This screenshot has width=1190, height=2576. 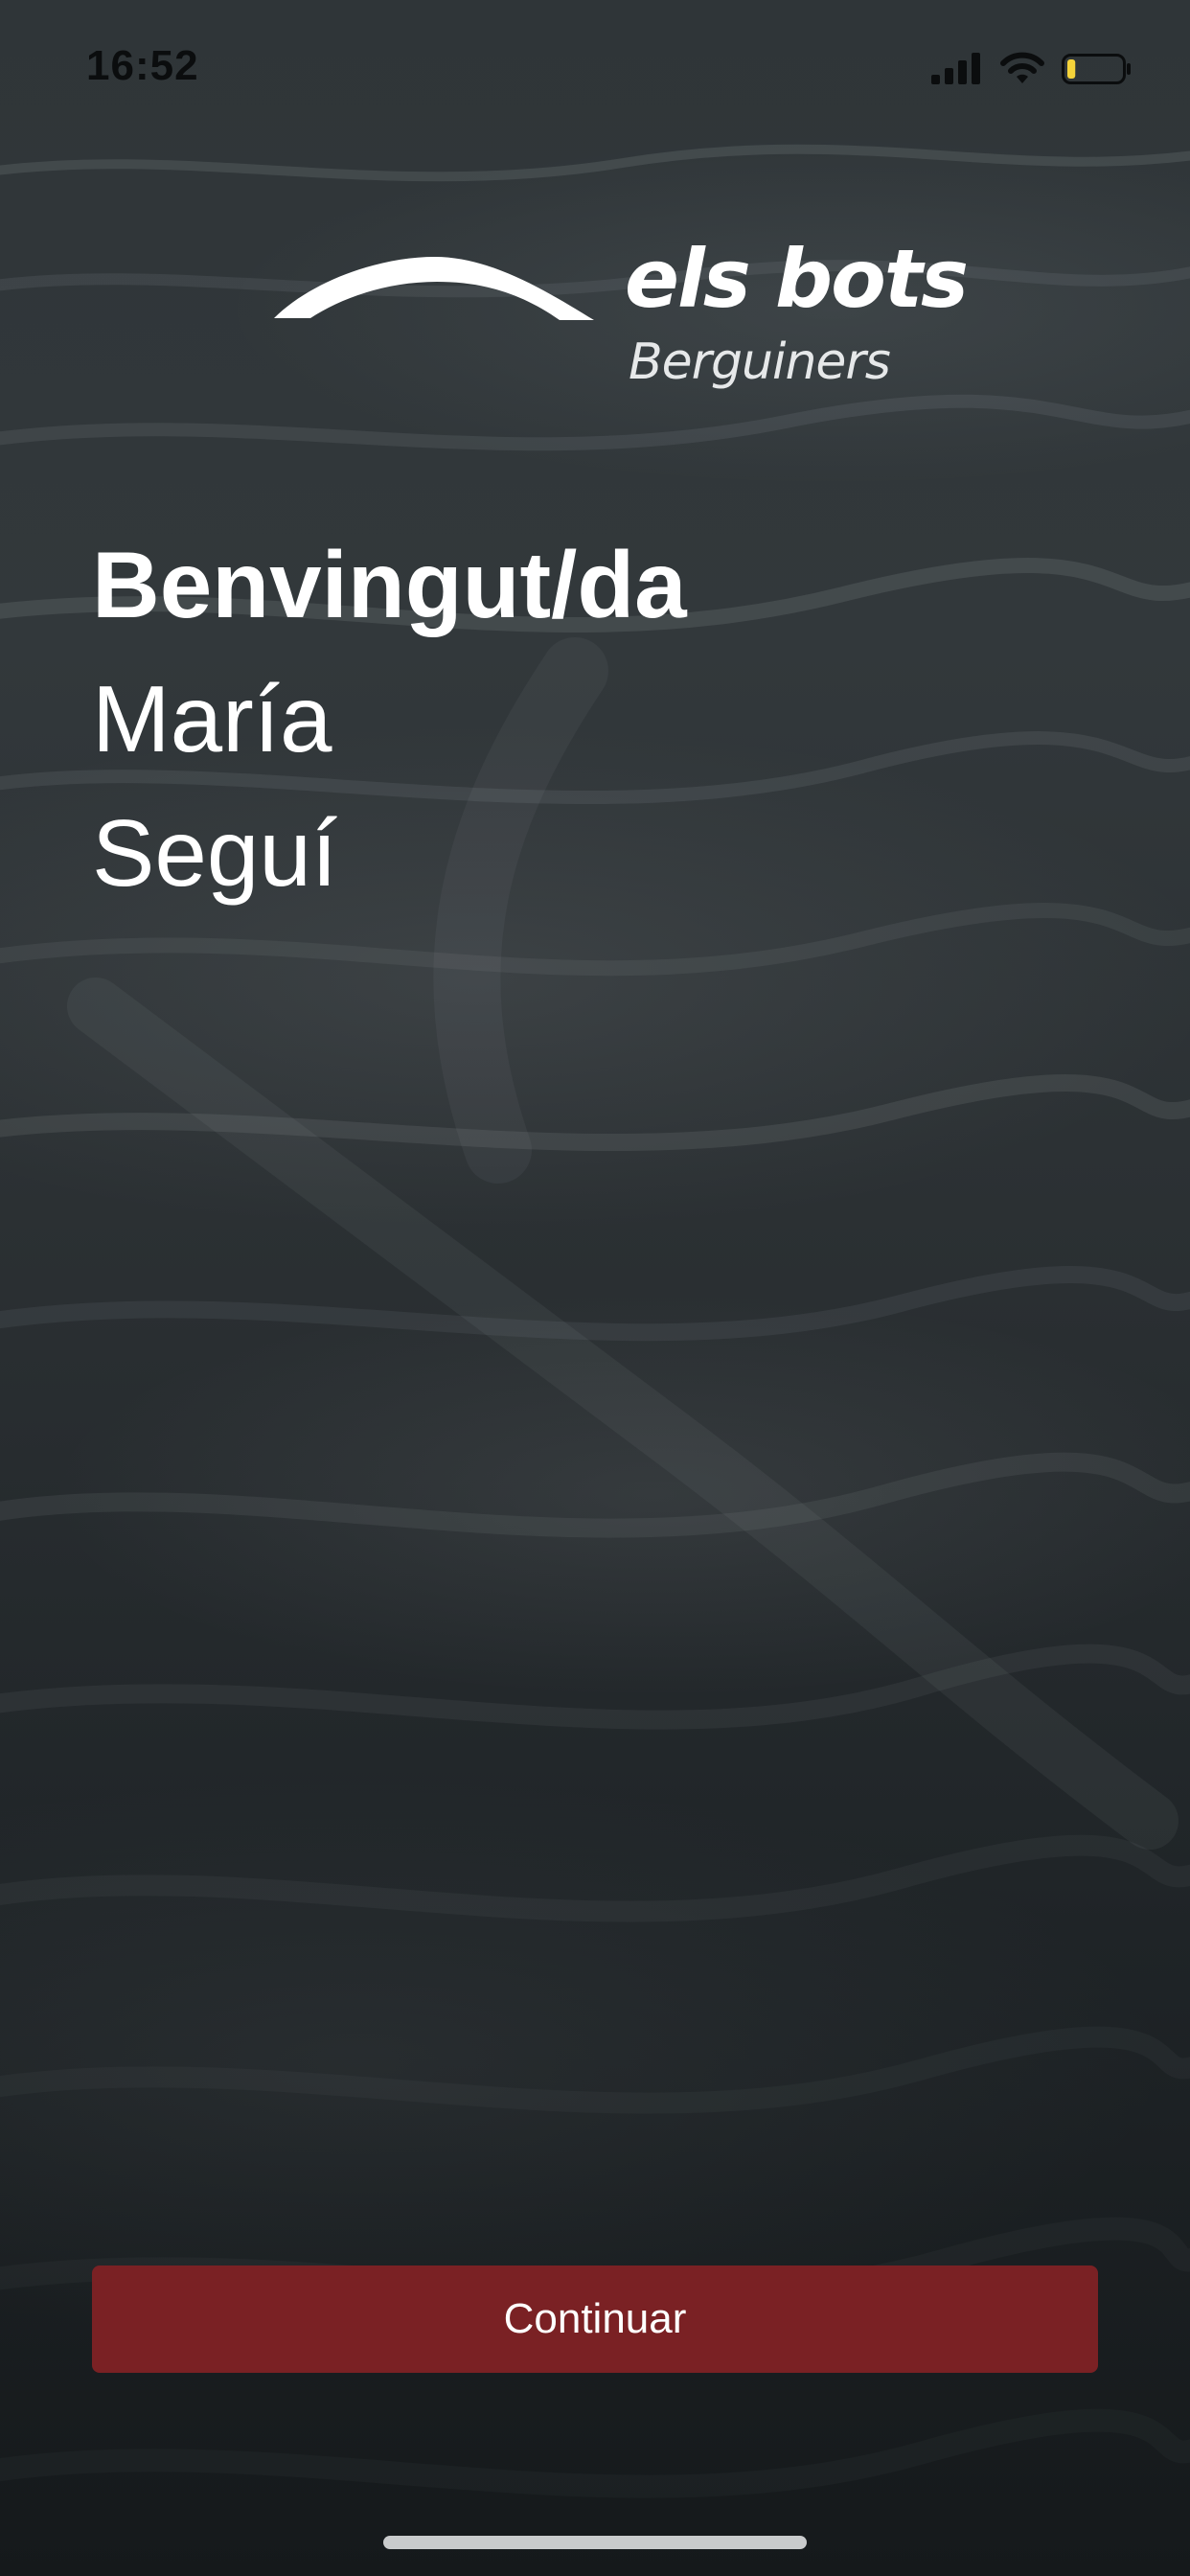 I want to click on welcome-title: Benvingut/da, so click(x=389, y=584).